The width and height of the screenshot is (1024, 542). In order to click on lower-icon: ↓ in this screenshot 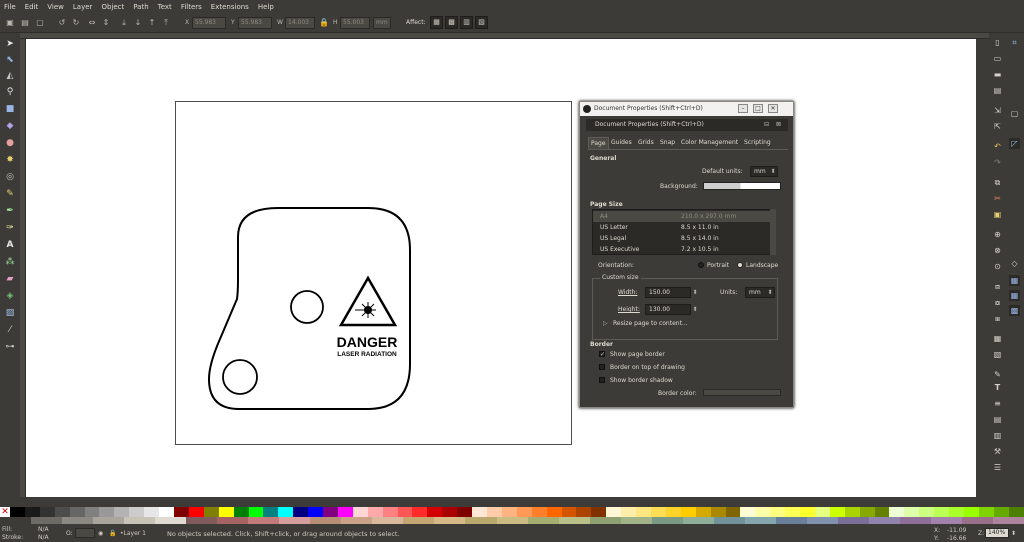, I will do `click(138, 23)`.